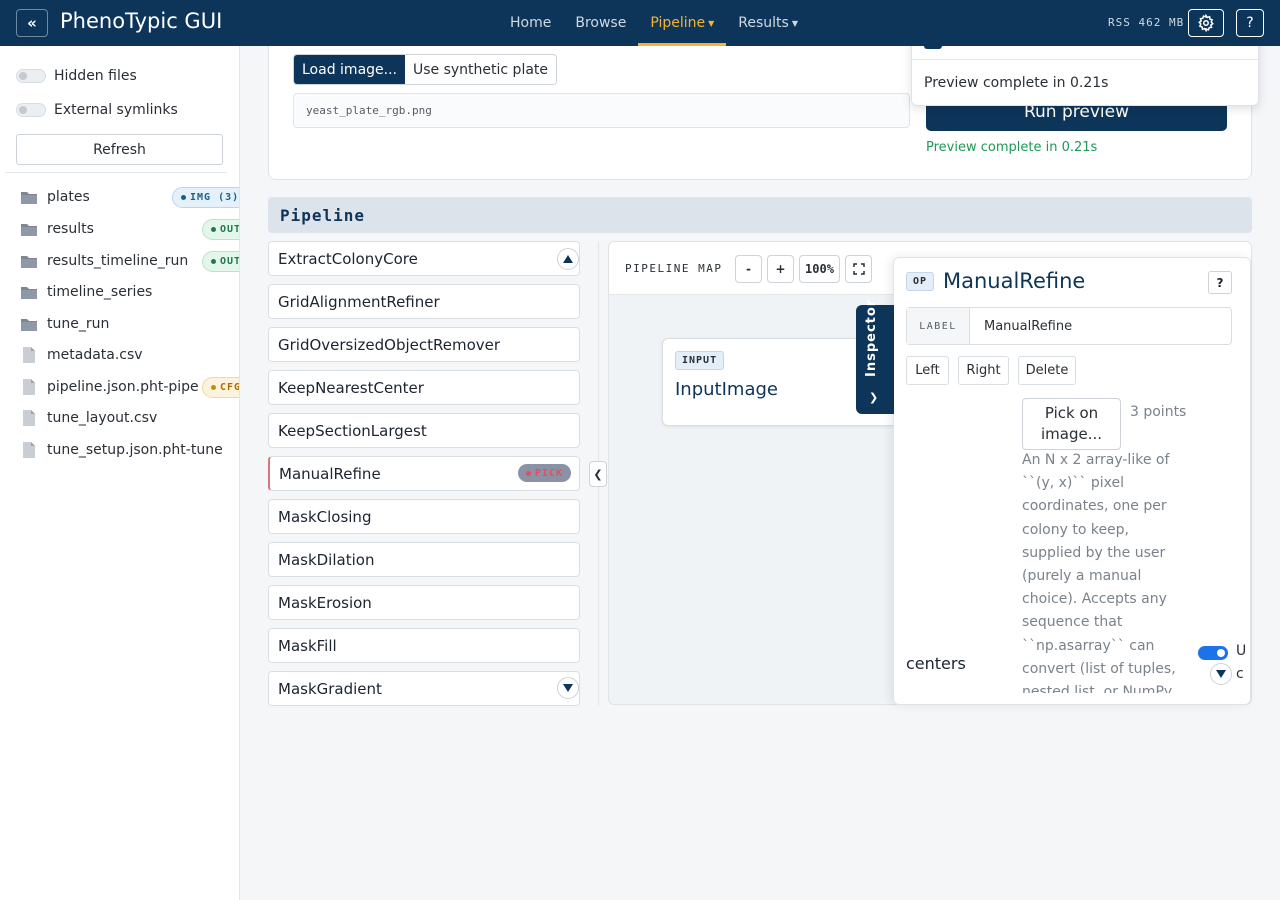 Image resolution: width=1280 pixels, height=900 pixels. Describe the element at coordinates (424, 645) in the screenshot. I see `operation-item: MaskFill` at that location.